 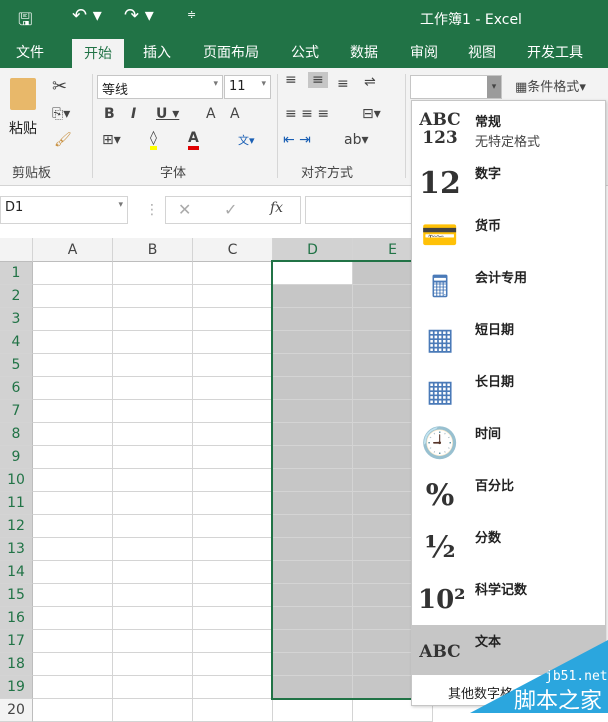 What do you see at coordinates (508, 131) in the screenshot?
I see `format-option-0: ABC 123 常规 无特定格式` at bounding box center [508, 131].